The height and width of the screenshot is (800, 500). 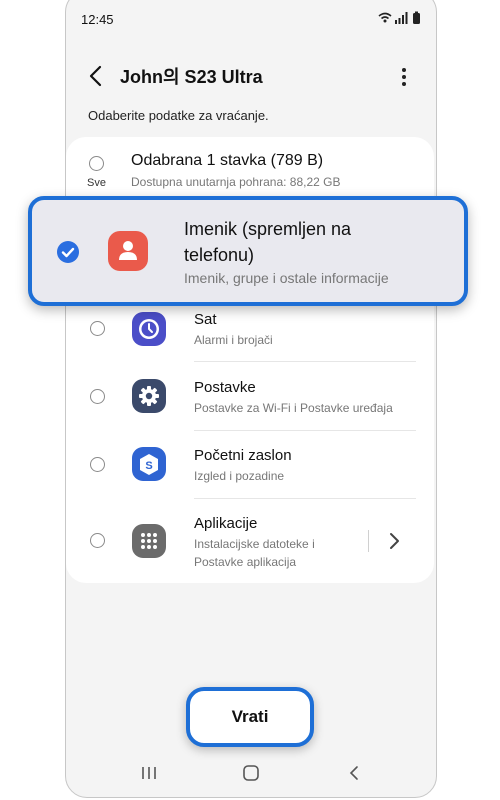 I want to click on checkbox-postavke, so click(x=97, y=396).